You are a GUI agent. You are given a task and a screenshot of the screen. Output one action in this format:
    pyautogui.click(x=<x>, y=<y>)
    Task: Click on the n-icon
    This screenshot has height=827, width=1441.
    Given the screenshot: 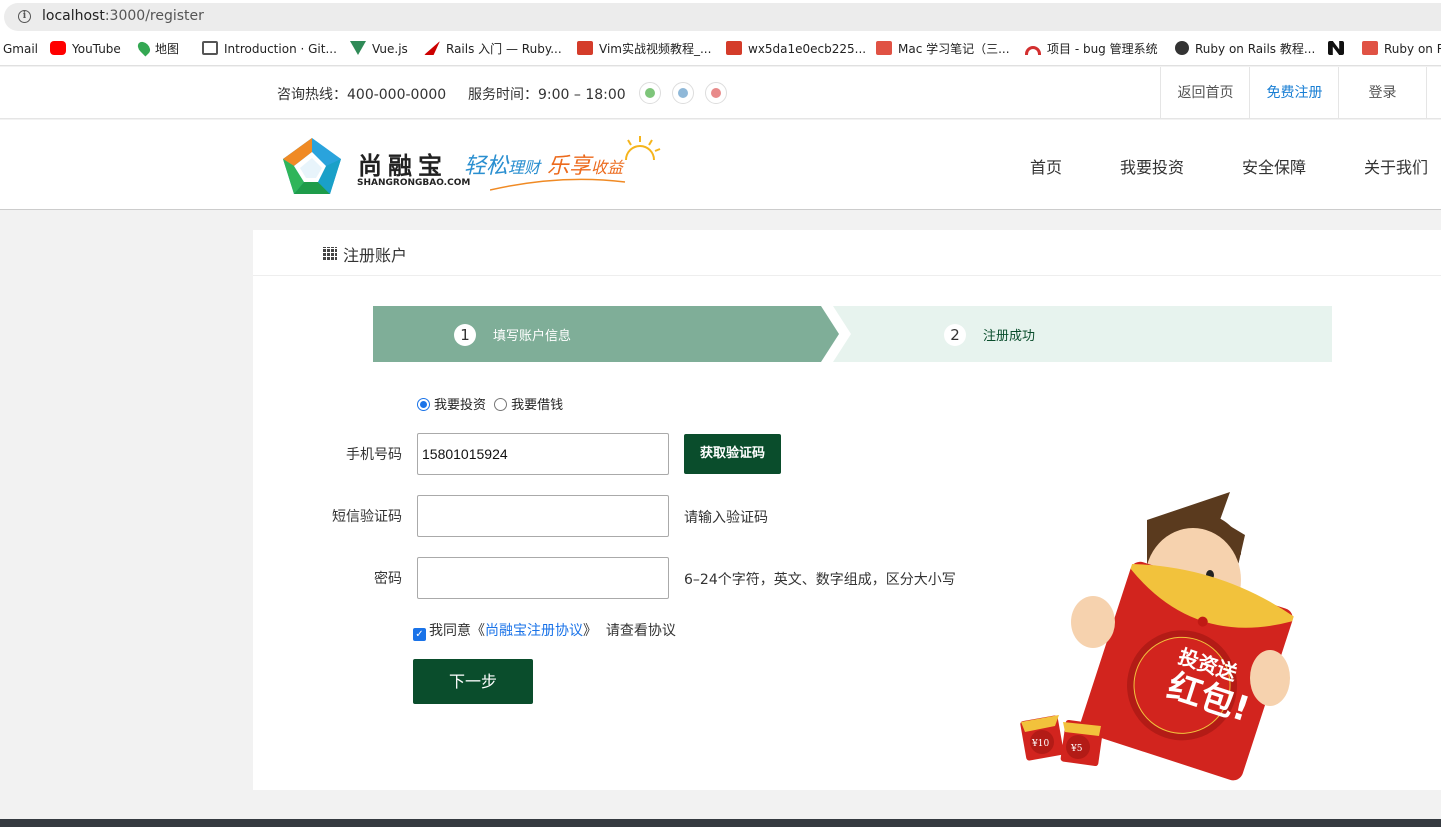 What is the action you would take?
    pyautogui.click(x=1336, y=48)
    